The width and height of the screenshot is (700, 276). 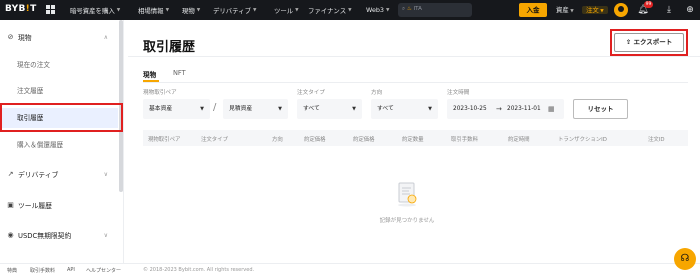 What do you see at coordinates (329, 109) in the screenshot?
I see `order-type-select: すべて ▼` at bounding box center [329, 109].